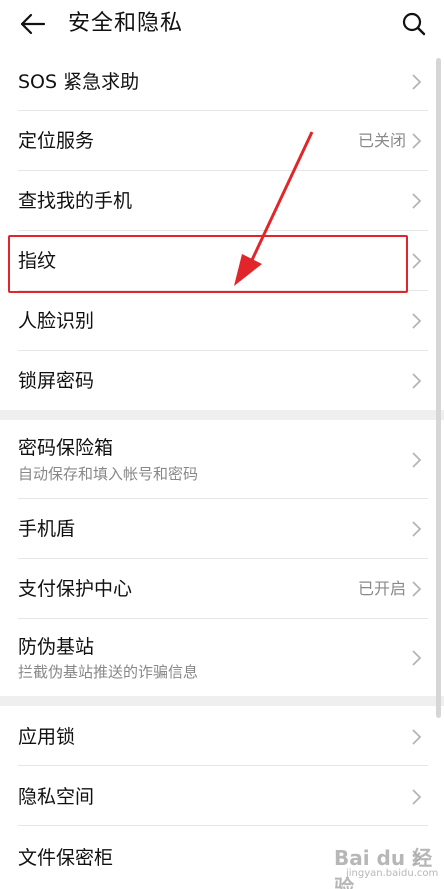 Image resolution: width=444 pixels, height=889 pixels. Describe the element at coordinates (56, 321) in the screenshot. I see `row-title: 人脸识别` at that location.